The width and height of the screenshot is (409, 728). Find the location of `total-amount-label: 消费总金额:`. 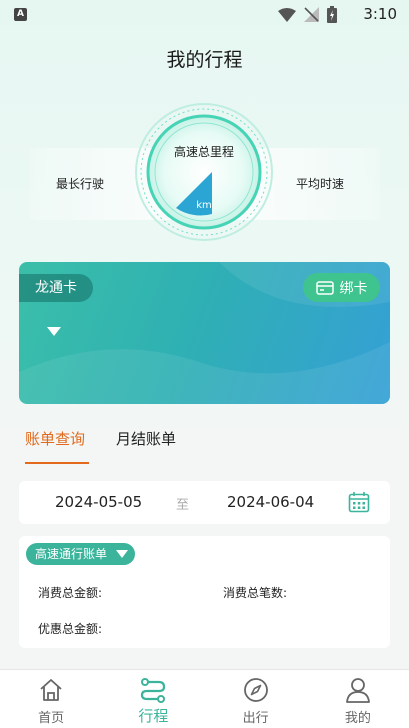

total-amount-label: 消费总金额: is located at coordinates (70, 593).